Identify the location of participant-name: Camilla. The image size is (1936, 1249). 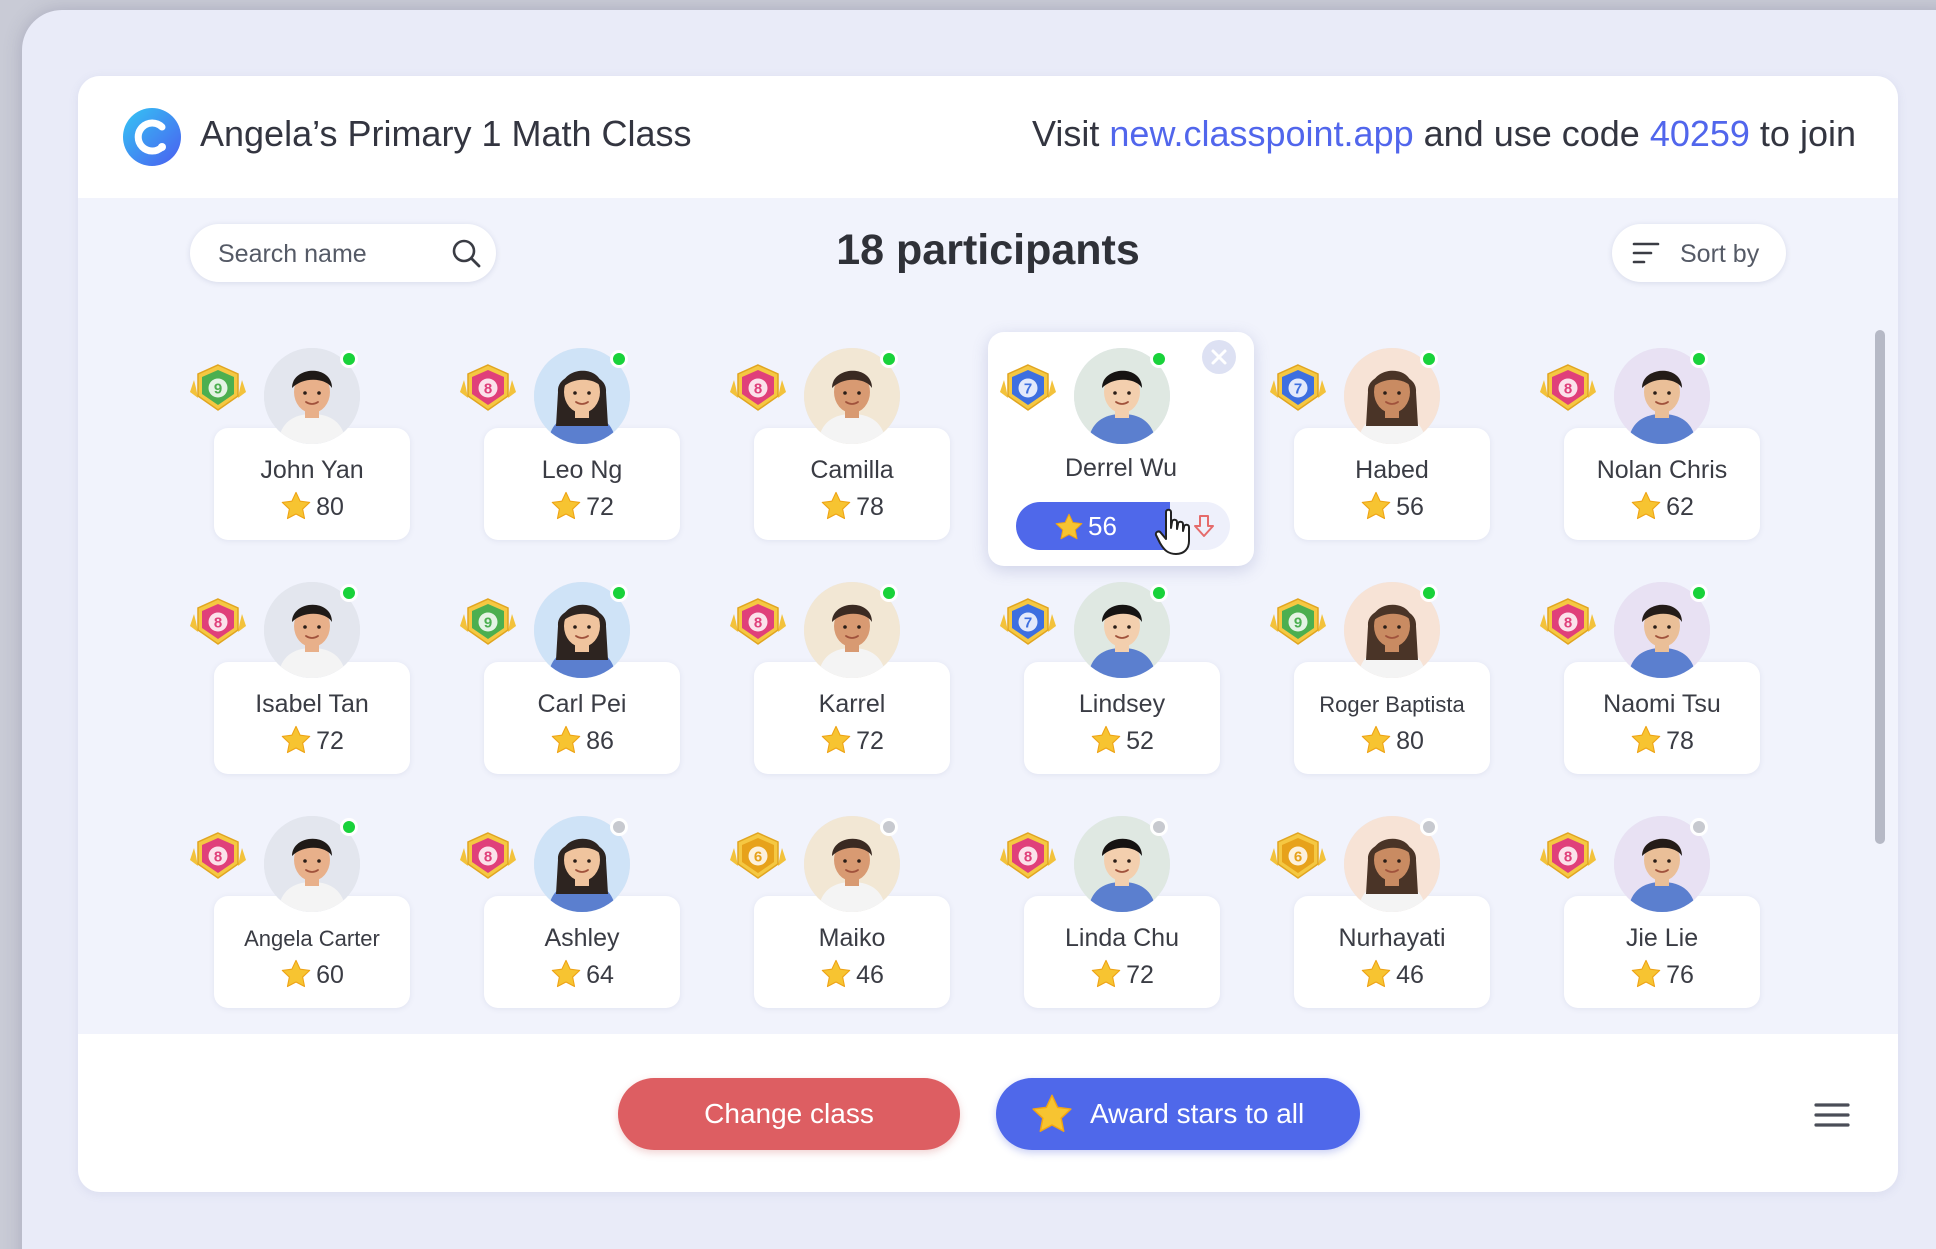
(852, 470).